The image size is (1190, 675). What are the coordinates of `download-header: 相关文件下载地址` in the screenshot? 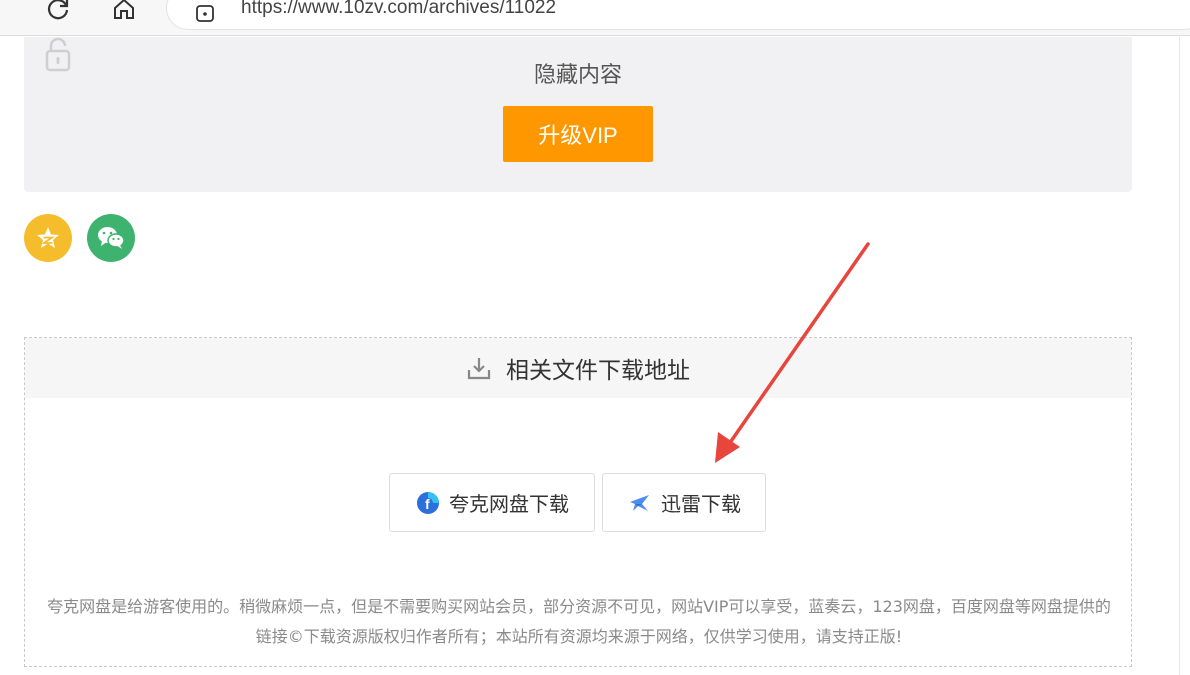 It's located at (578, 368).